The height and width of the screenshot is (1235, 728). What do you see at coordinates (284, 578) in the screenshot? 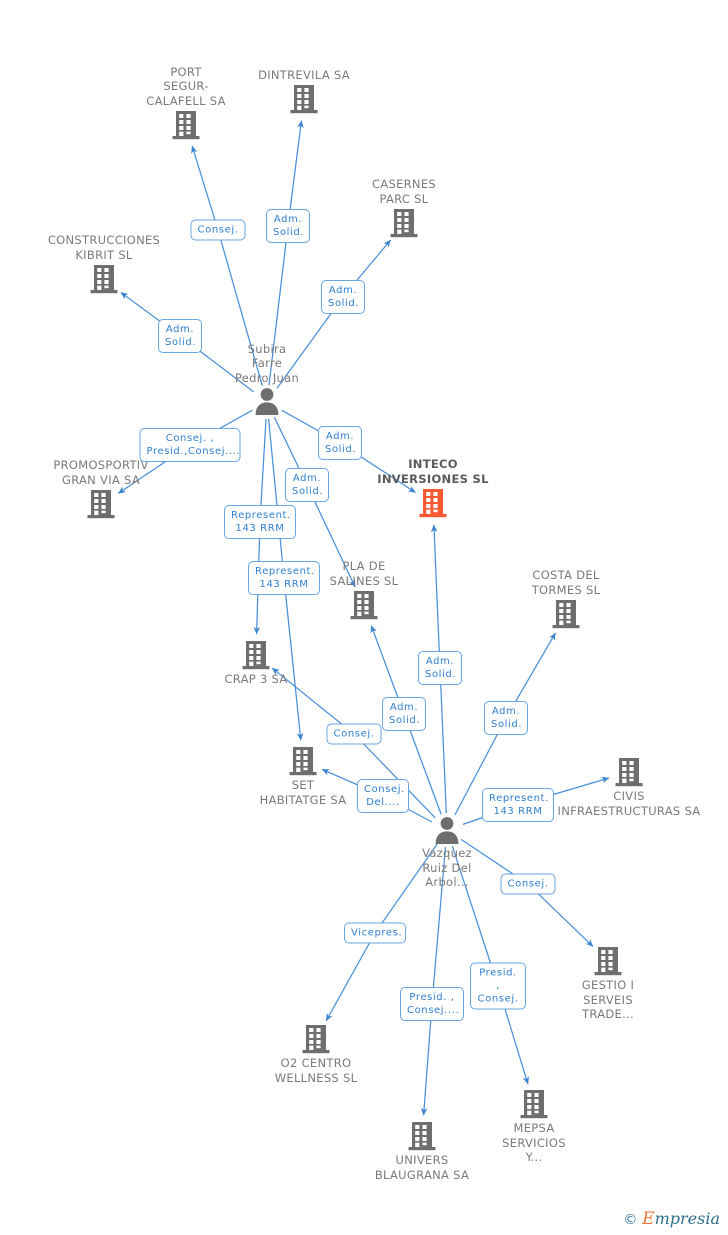
I see `edge-label-subira-farre-to-set-habitatge: Represent. 143 RRM` at bounding box center [284, 578].